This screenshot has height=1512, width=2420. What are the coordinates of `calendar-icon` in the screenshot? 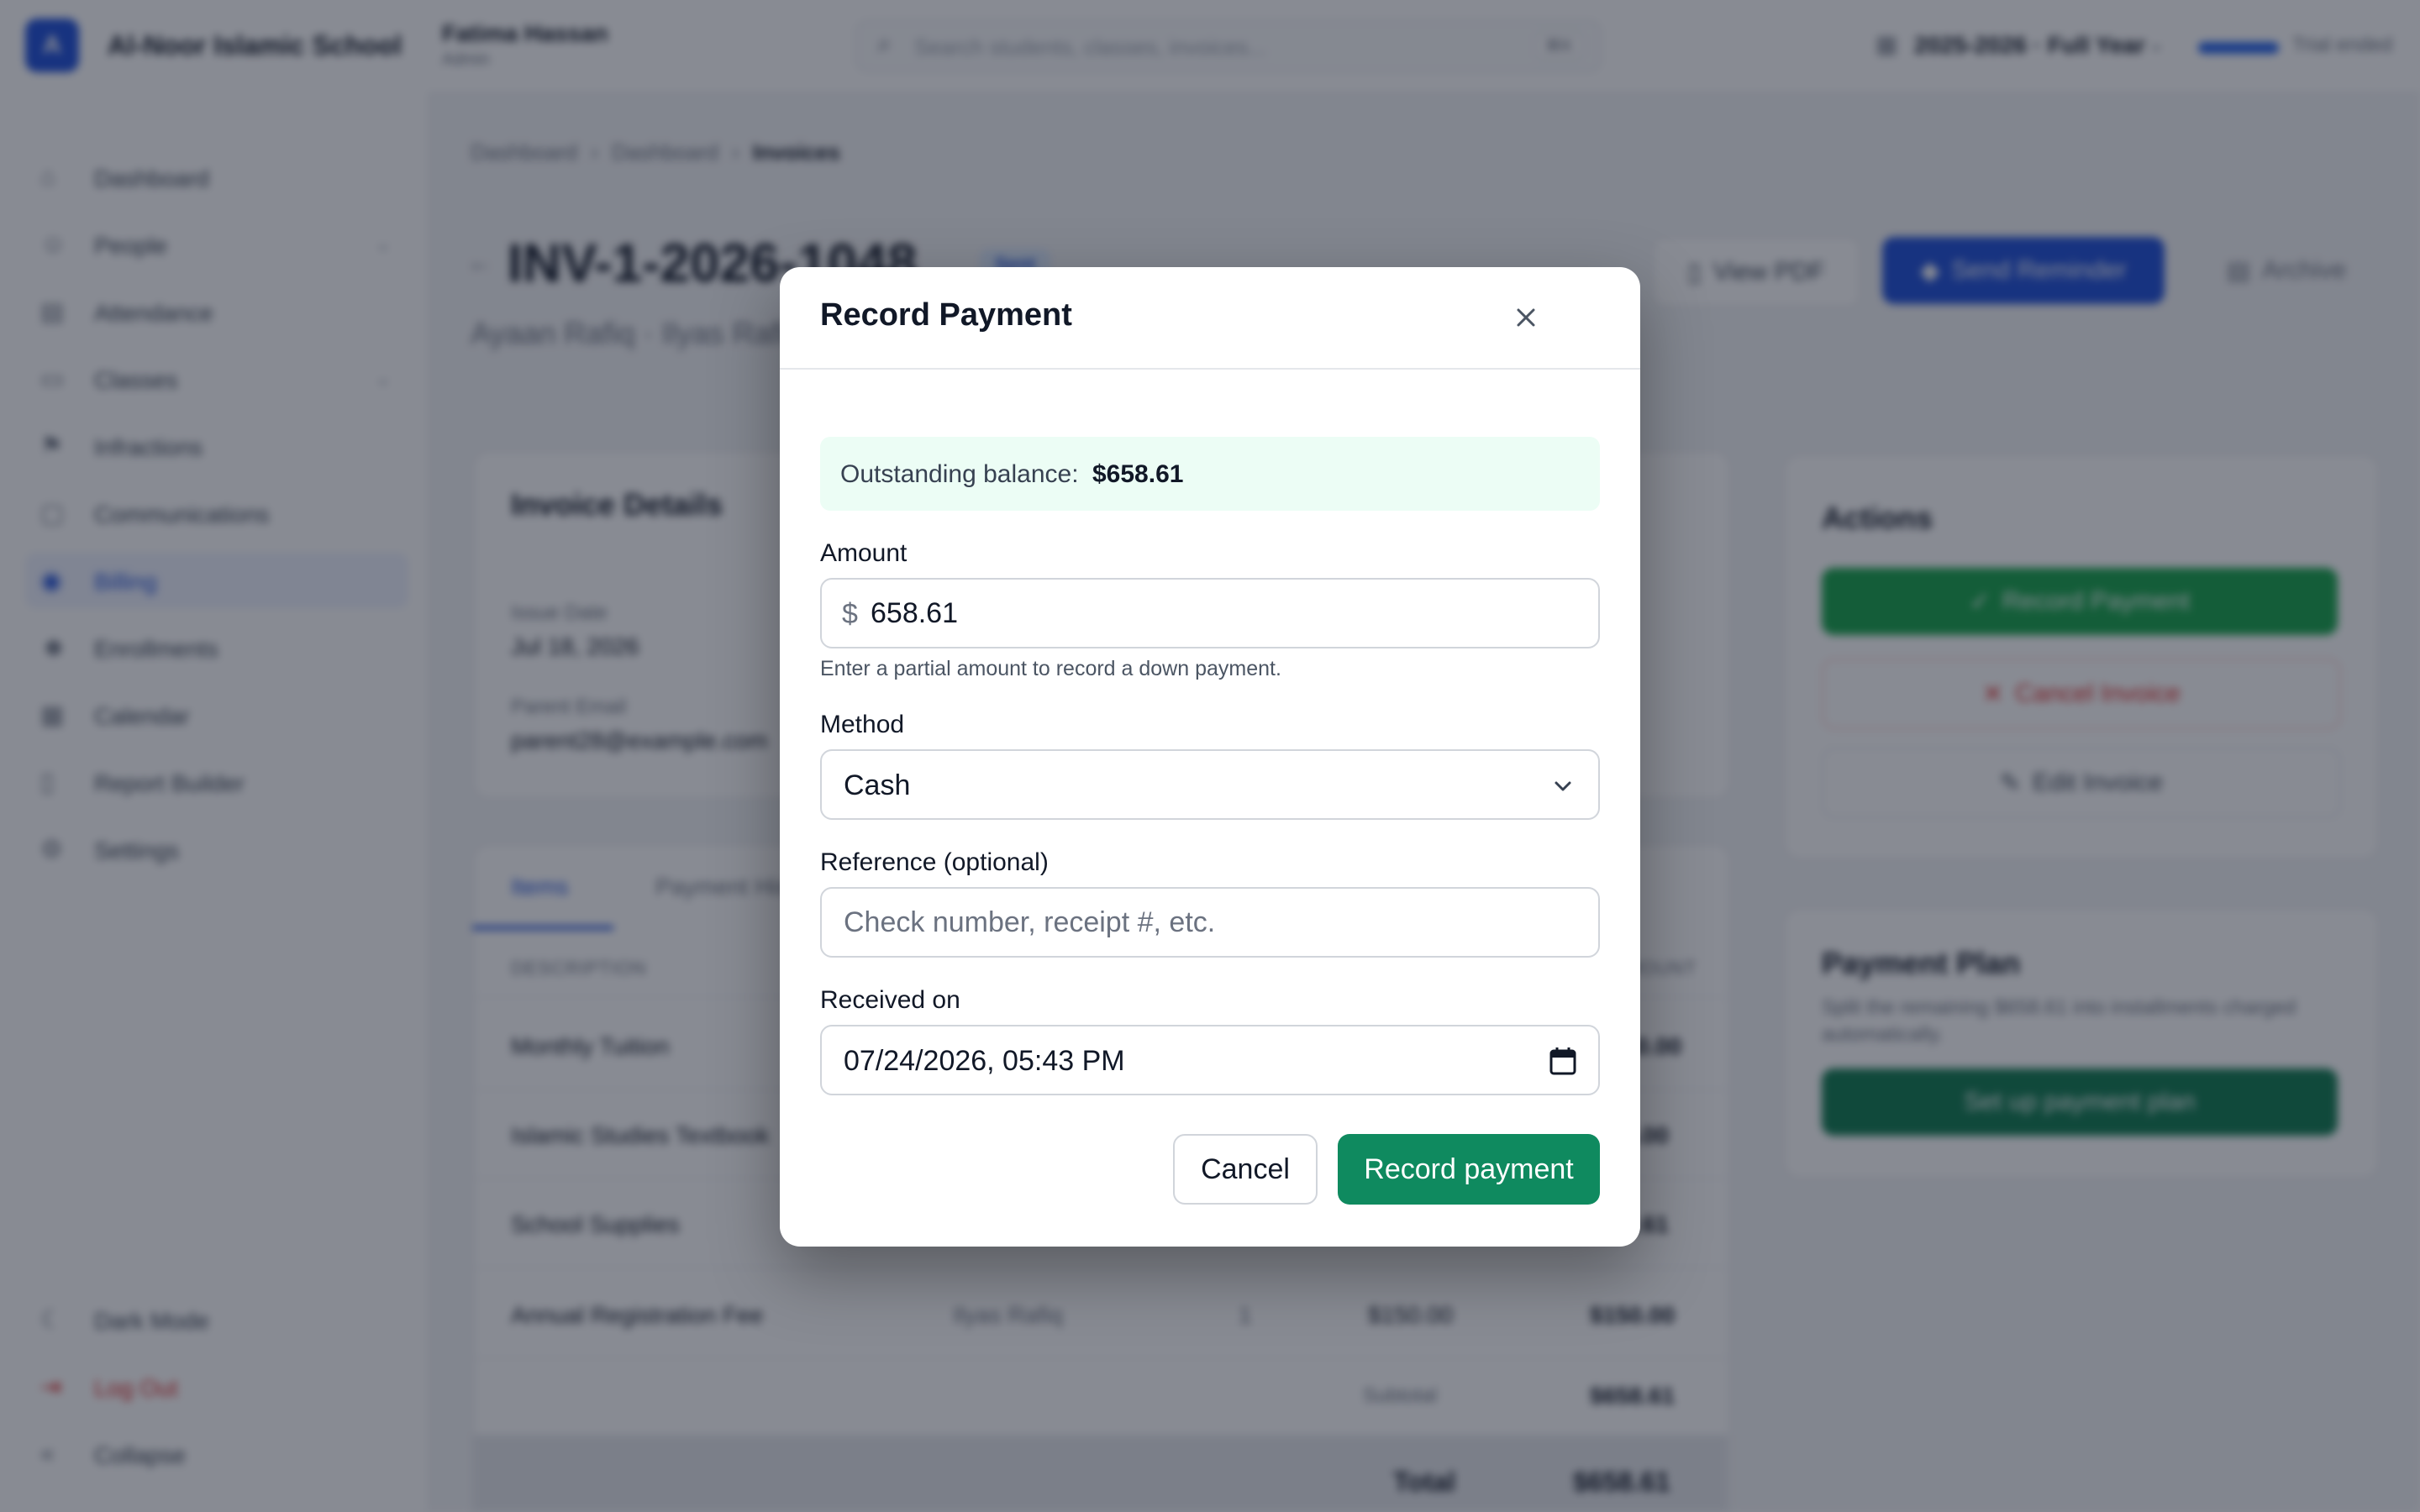 It's located at (1563, 1061).